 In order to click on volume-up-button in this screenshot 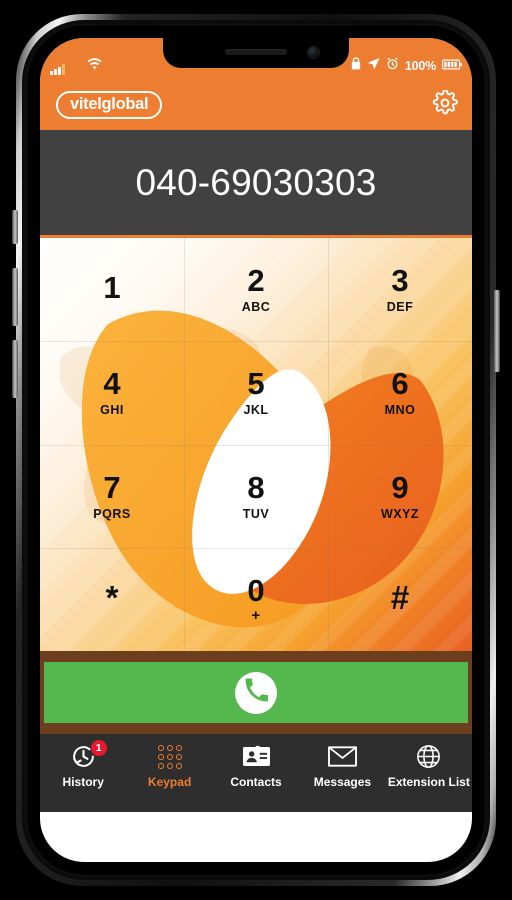, I will do `click(15, 297)`.